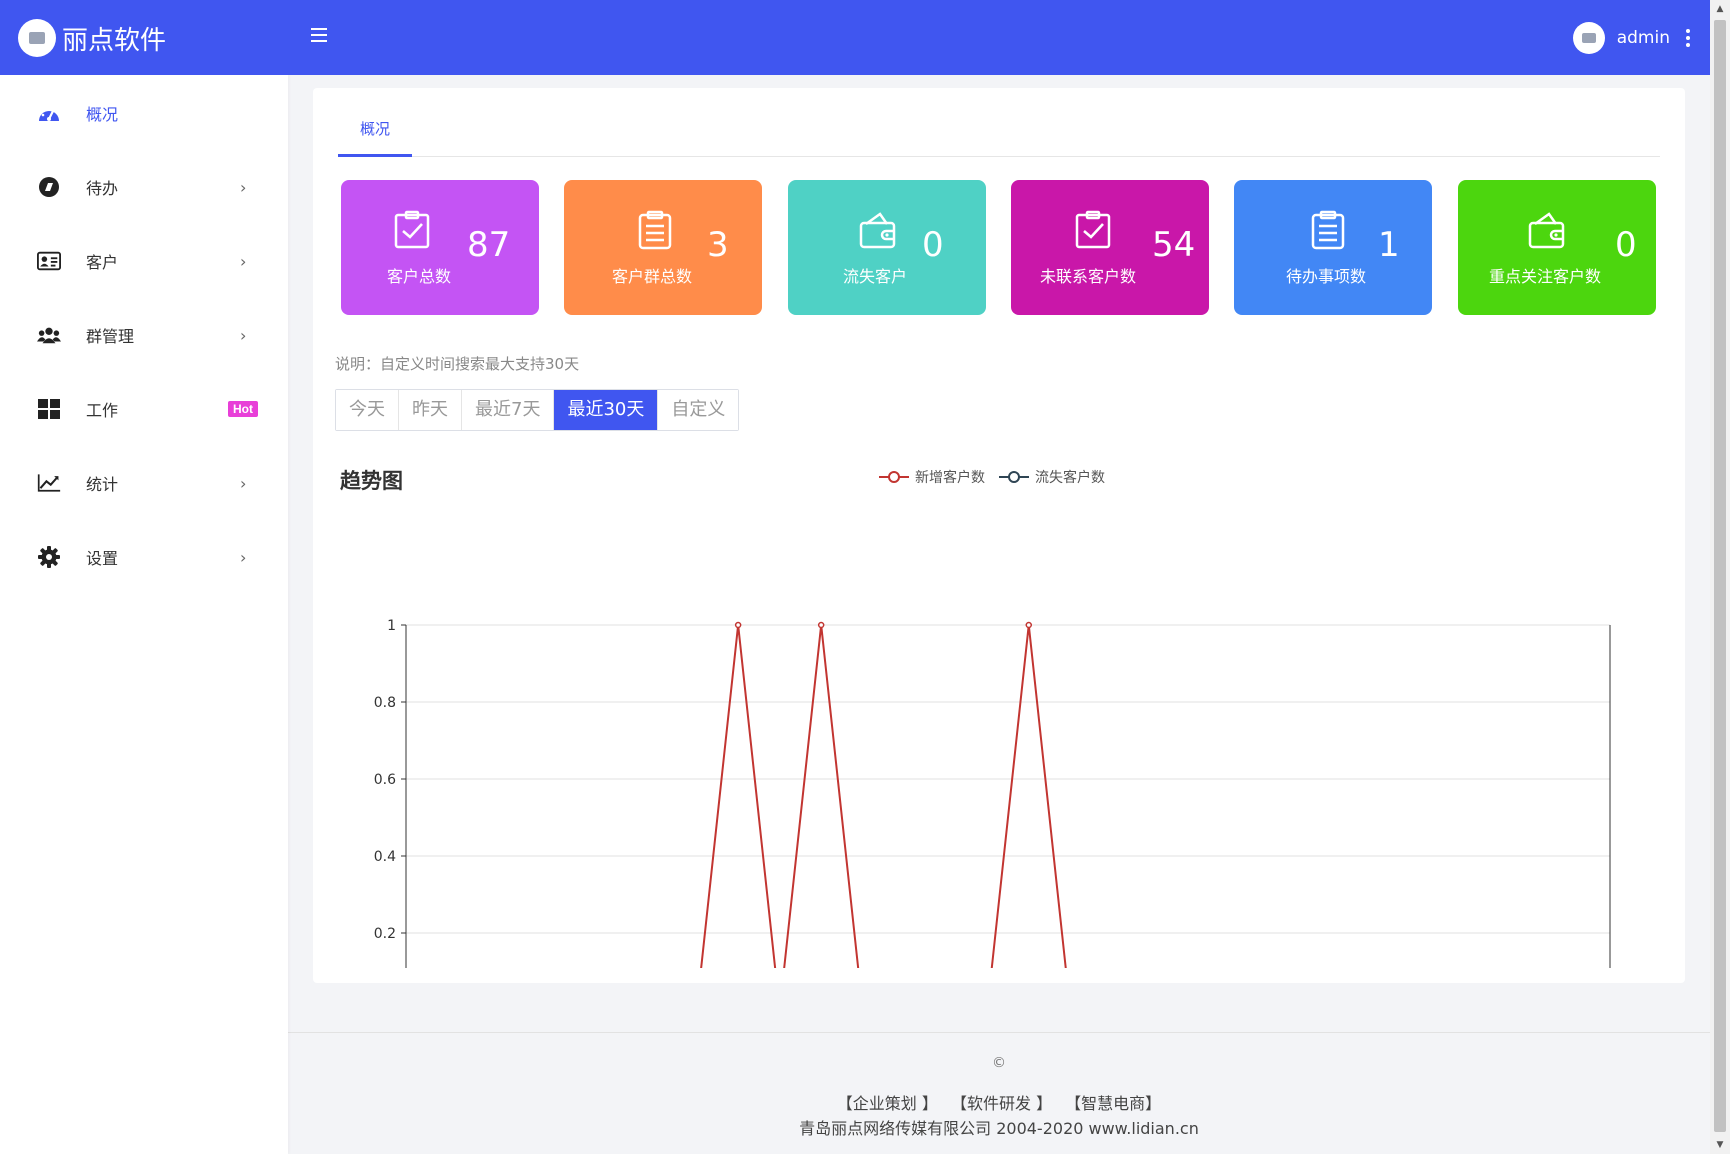 This screenshot has width=1730, height=1154. What do you see at coordinates (49, 335) in the screenshot?
I see `users-icon` at bounding box center [49, 335].